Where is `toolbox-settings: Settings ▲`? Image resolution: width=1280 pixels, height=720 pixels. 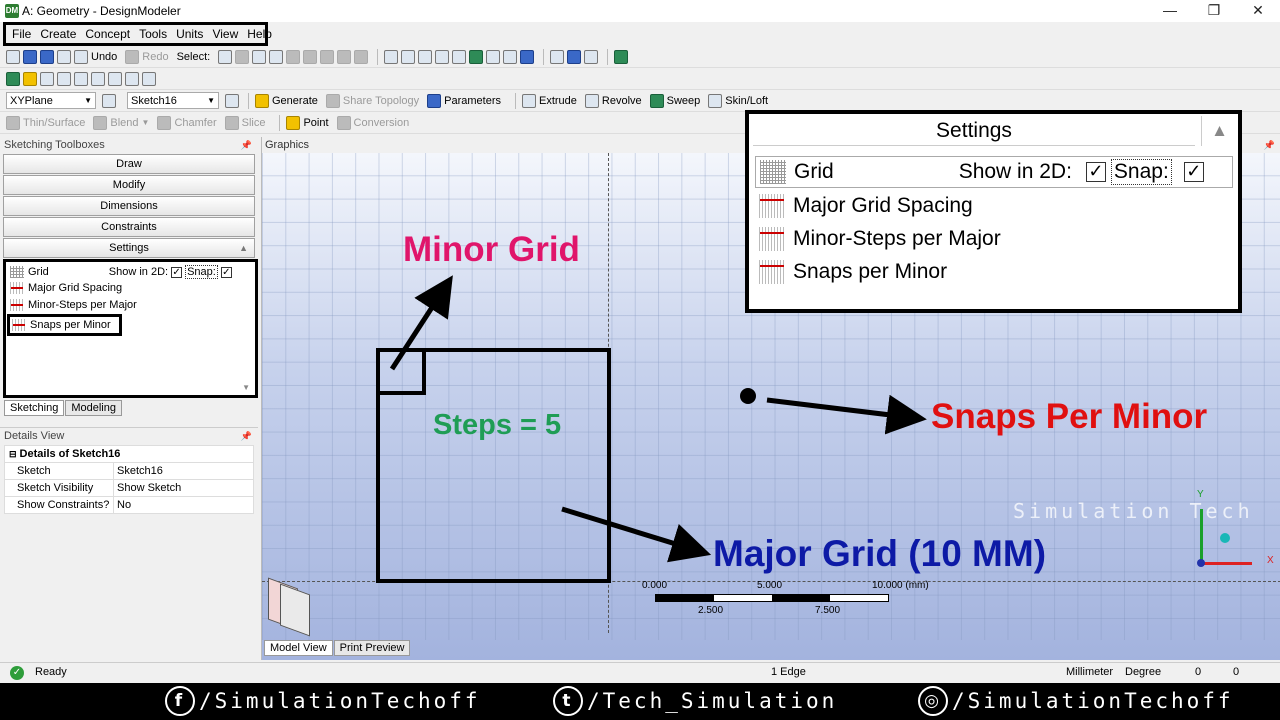 toolbox-settings: Settings ▲ is located at coordinates (129, 248).